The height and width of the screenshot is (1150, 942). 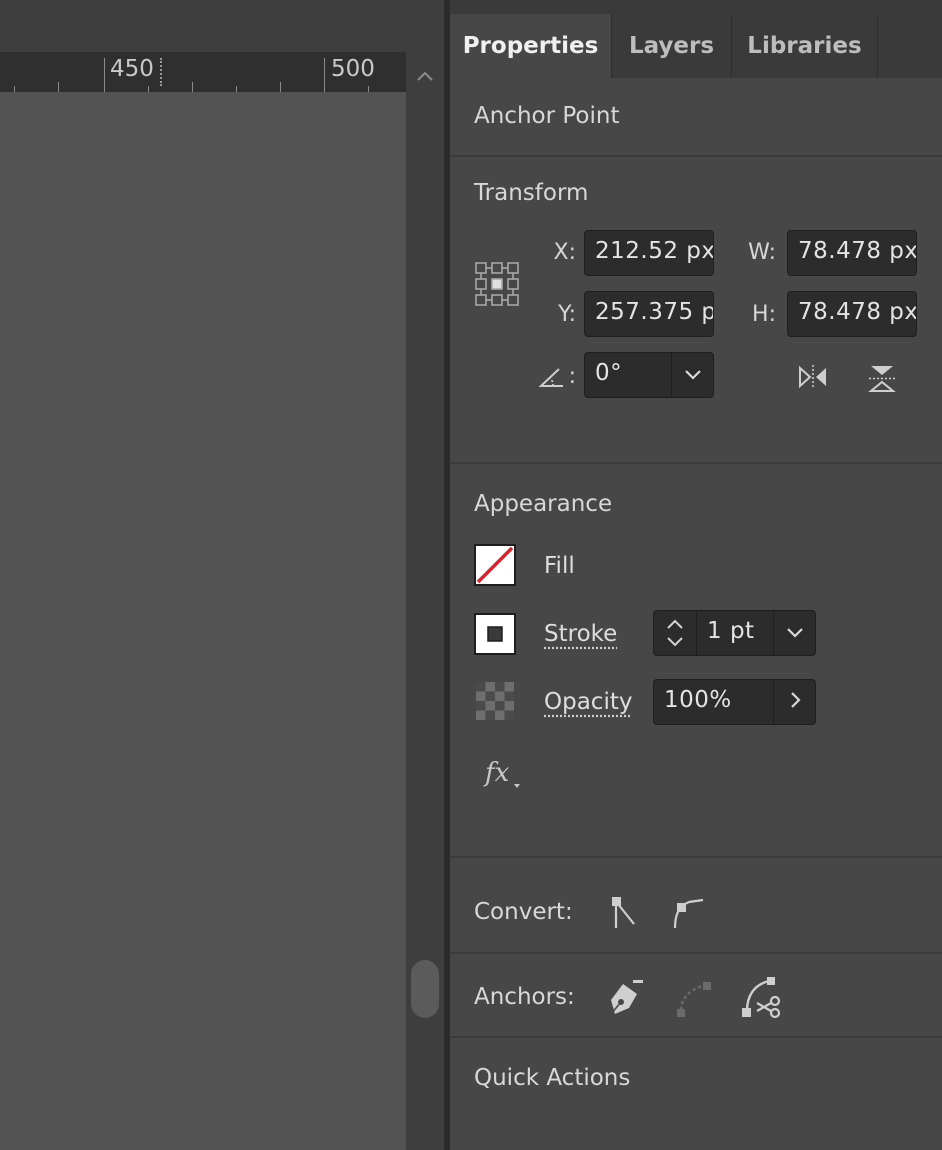 What do you see at coordinates (588, 702) in the screenshot?
I see `opacity-label: Opacity` at bounding box center [588, 702].